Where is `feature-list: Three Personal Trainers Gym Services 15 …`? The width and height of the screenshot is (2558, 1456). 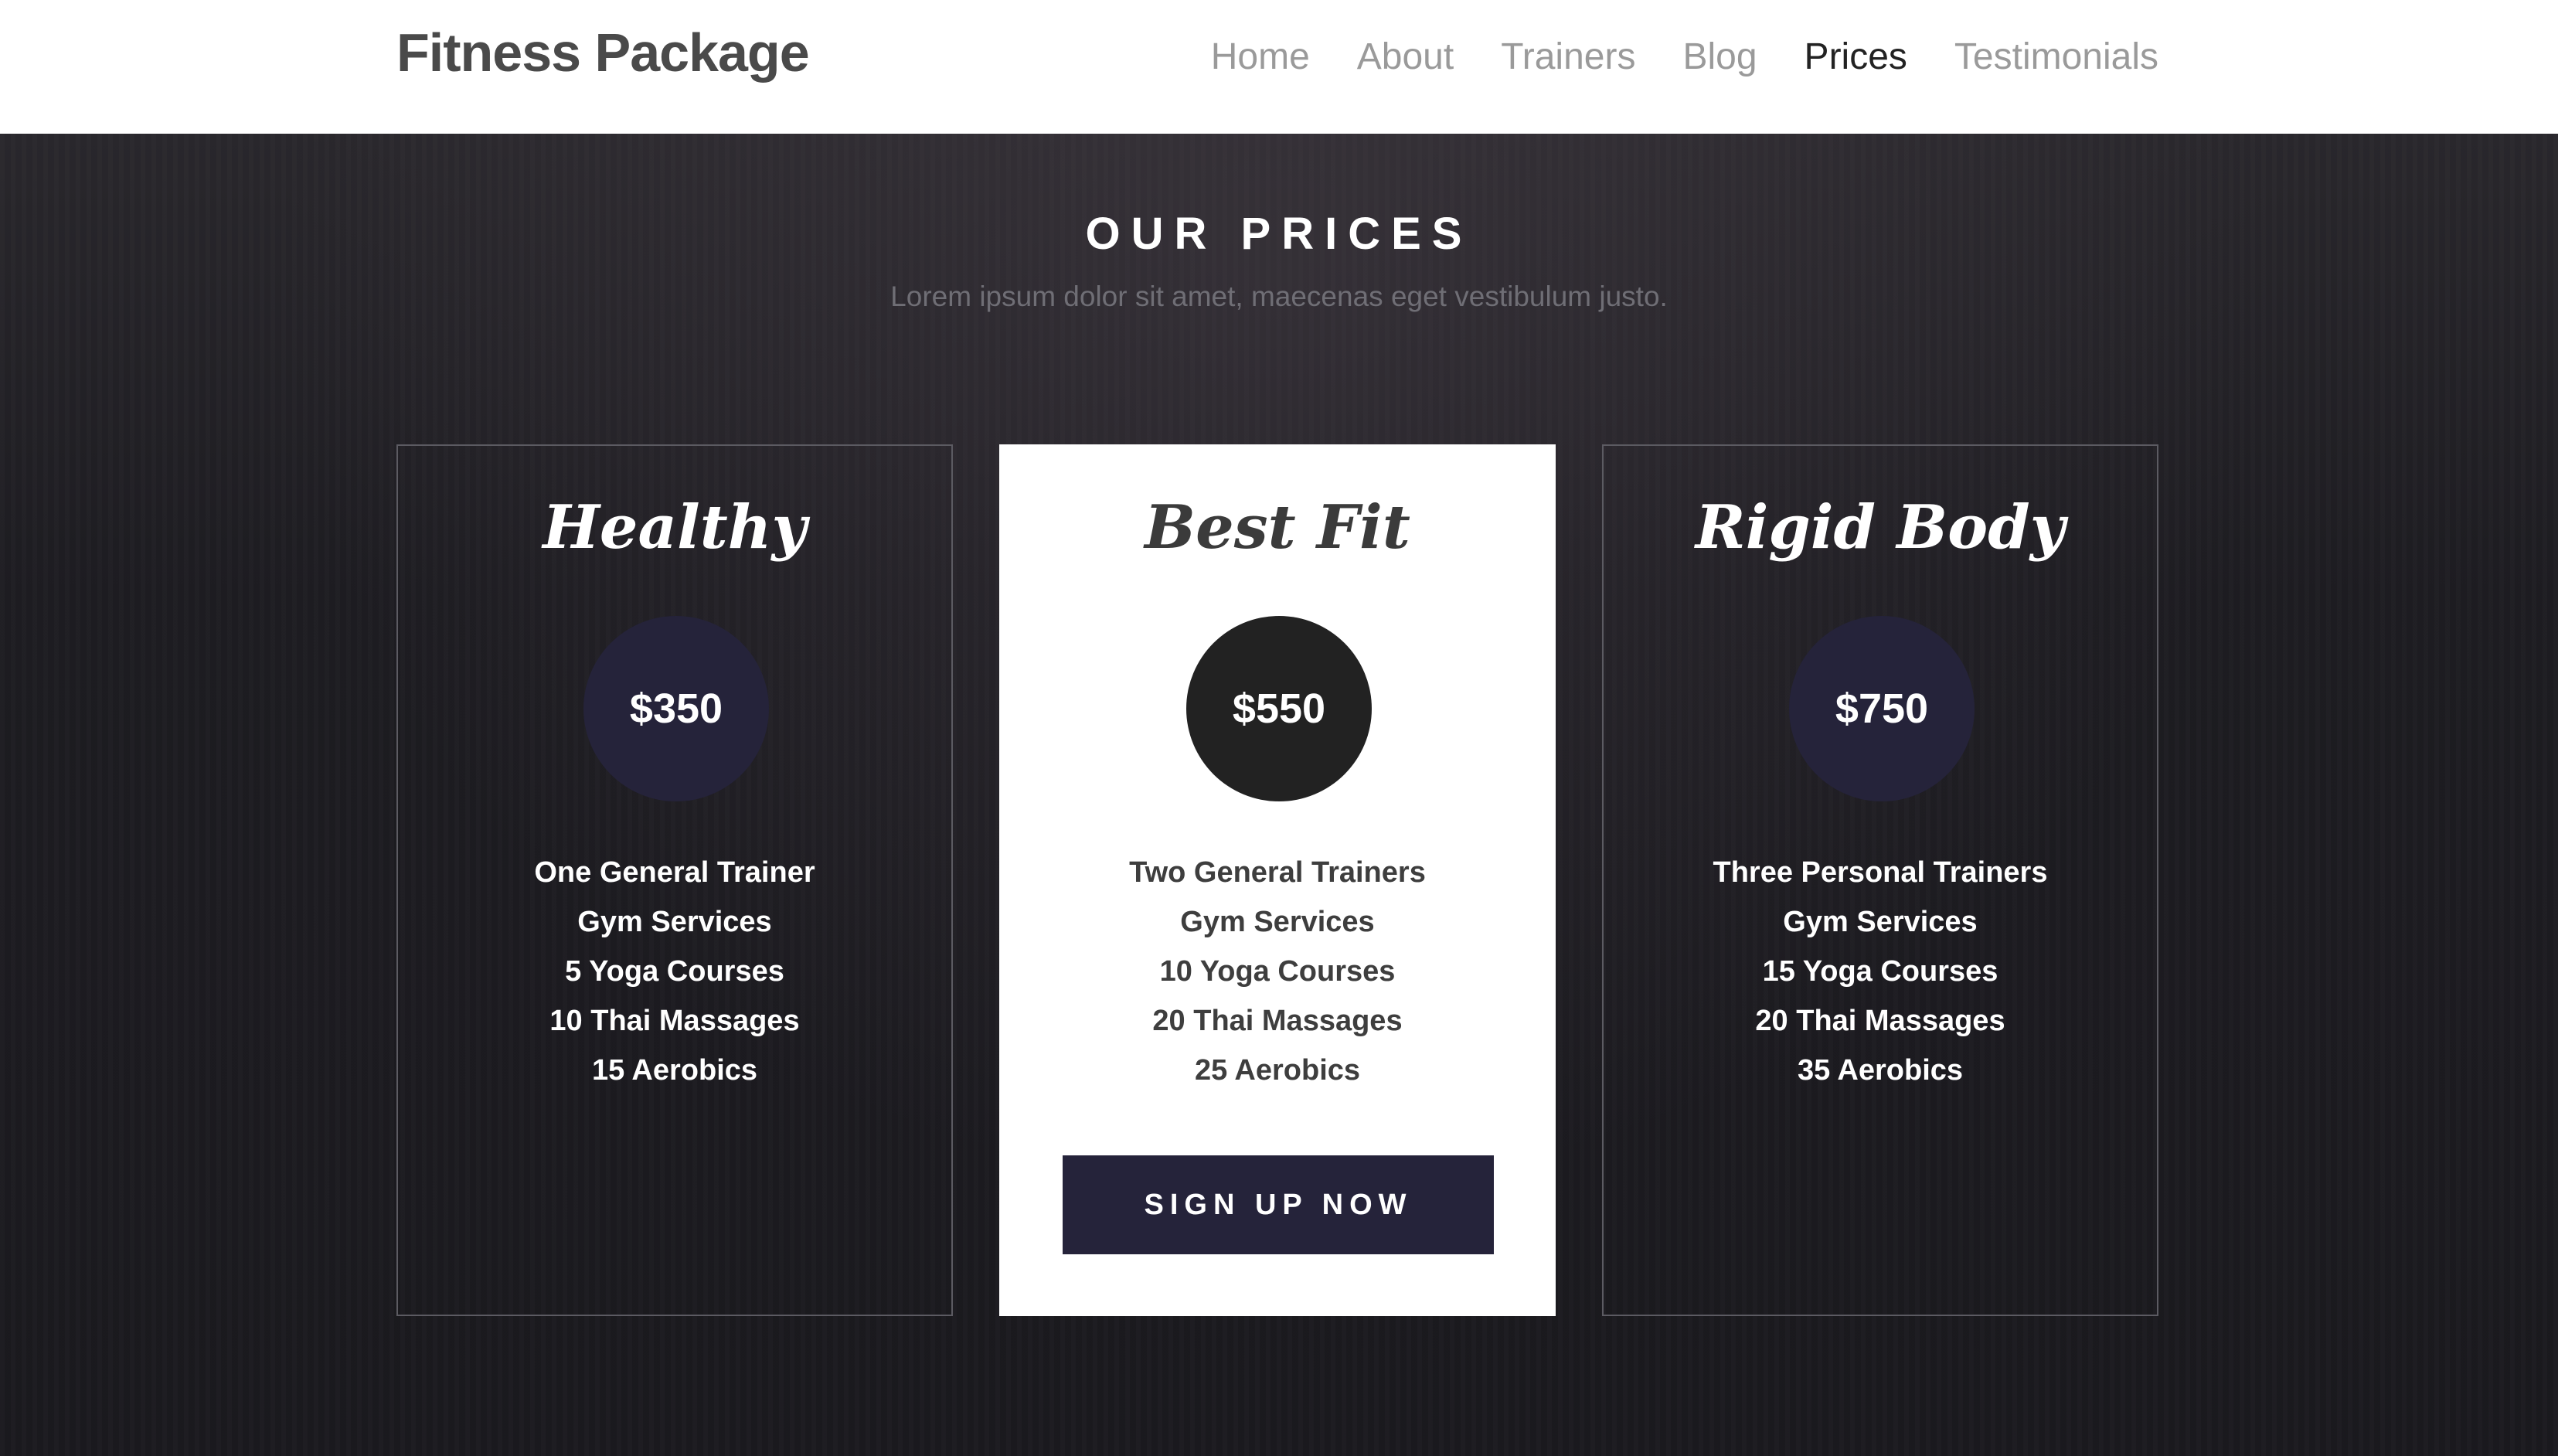 feature-list: Three Personal Trainers Gym Services 15 … is located at coordinates (1881, 972).